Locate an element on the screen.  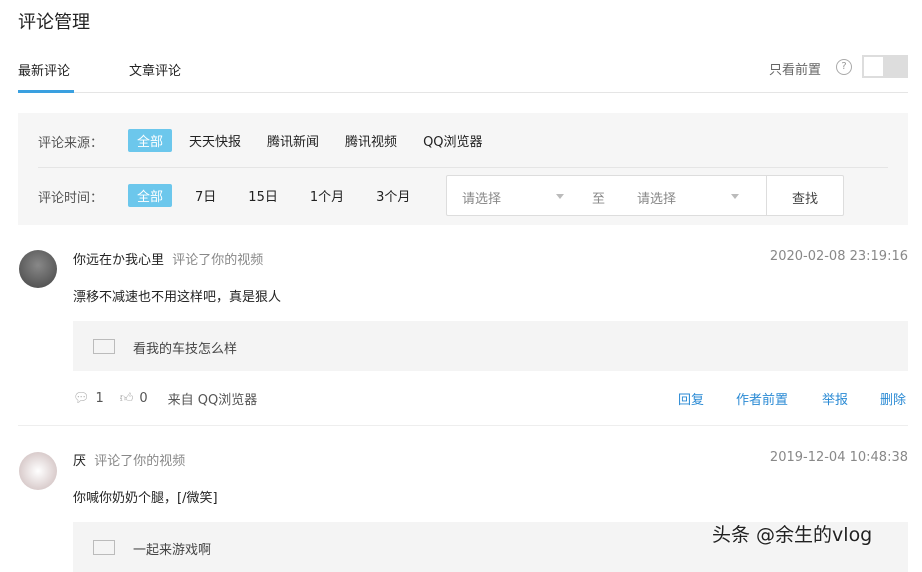
active-tab-indicator is located at coordinates (46, 91).